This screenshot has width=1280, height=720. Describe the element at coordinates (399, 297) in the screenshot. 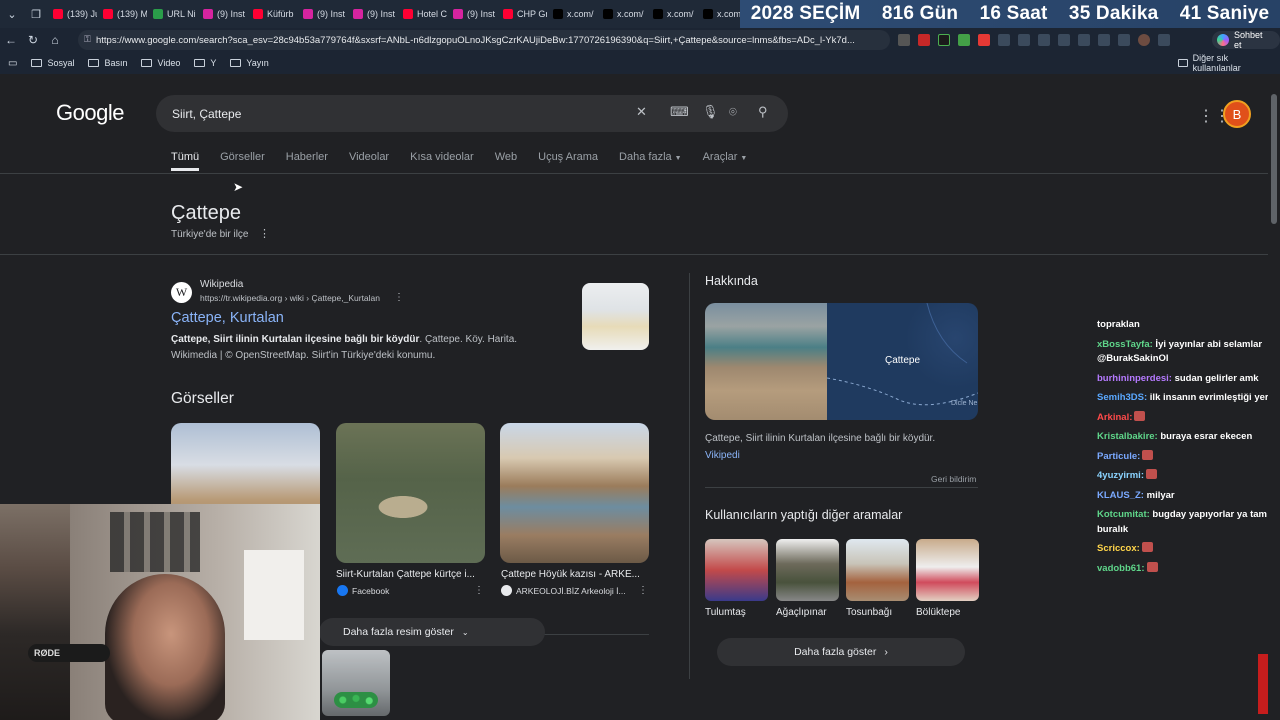

I see `result-menu-icon: ⋮` at that location.